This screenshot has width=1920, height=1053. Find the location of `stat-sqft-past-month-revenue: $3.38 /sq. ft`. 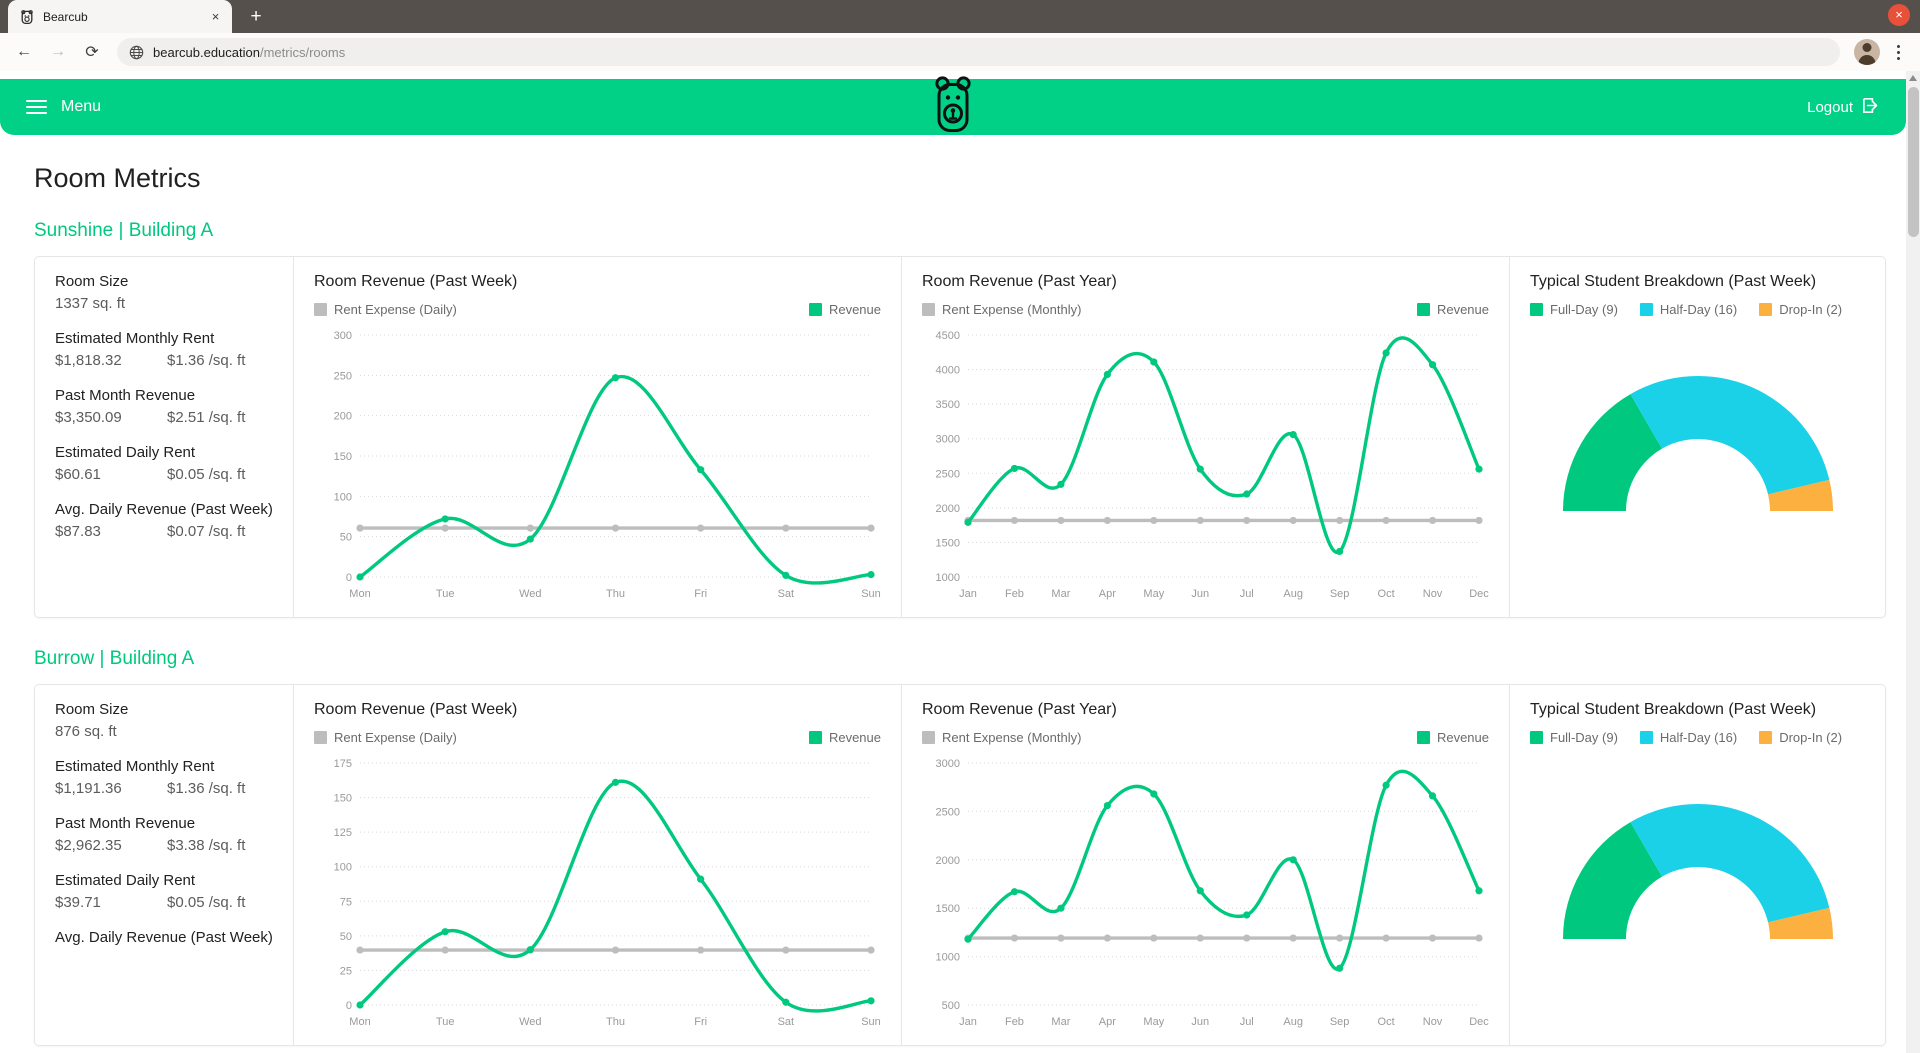

stat-sqft-past-month-revenue: $3.38 /sq. ft is located at coordinates (206, 845).